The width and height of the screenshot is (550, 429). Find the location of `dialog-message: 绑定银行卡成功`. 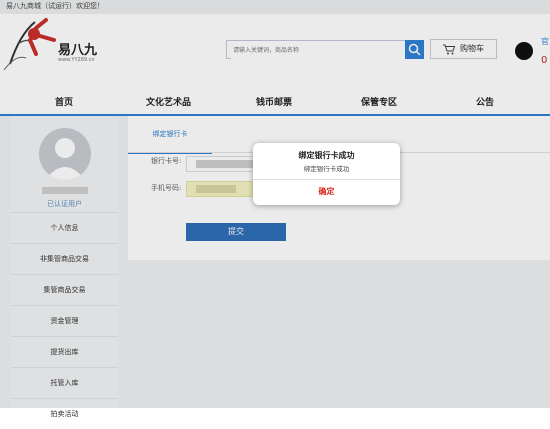

dialog-message: 绑定银行卡成功 is located at coordinates (326, 169).